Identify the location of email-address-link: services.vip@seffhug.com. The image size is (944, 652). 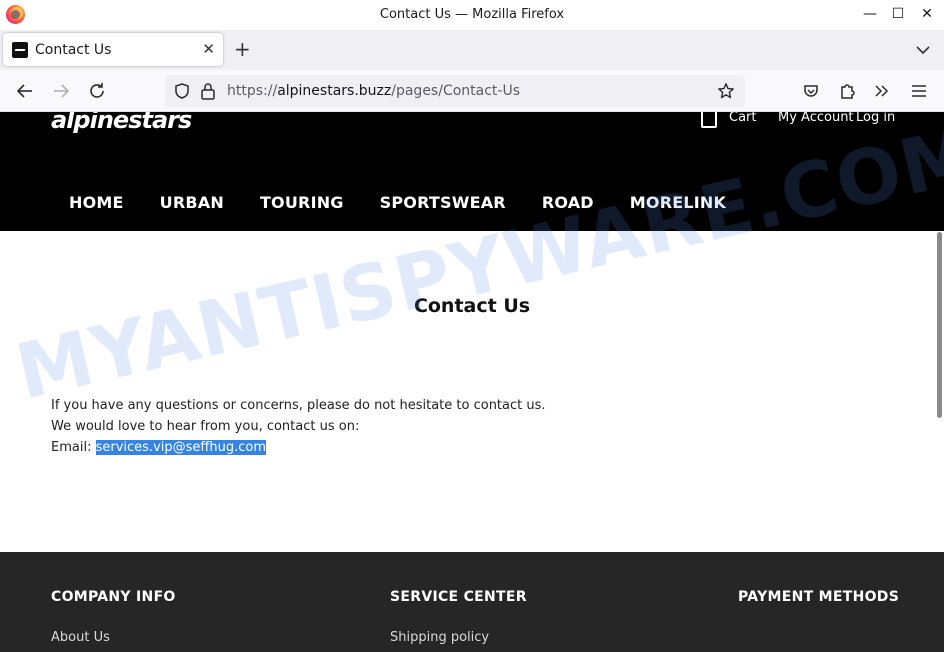
(180, 447).